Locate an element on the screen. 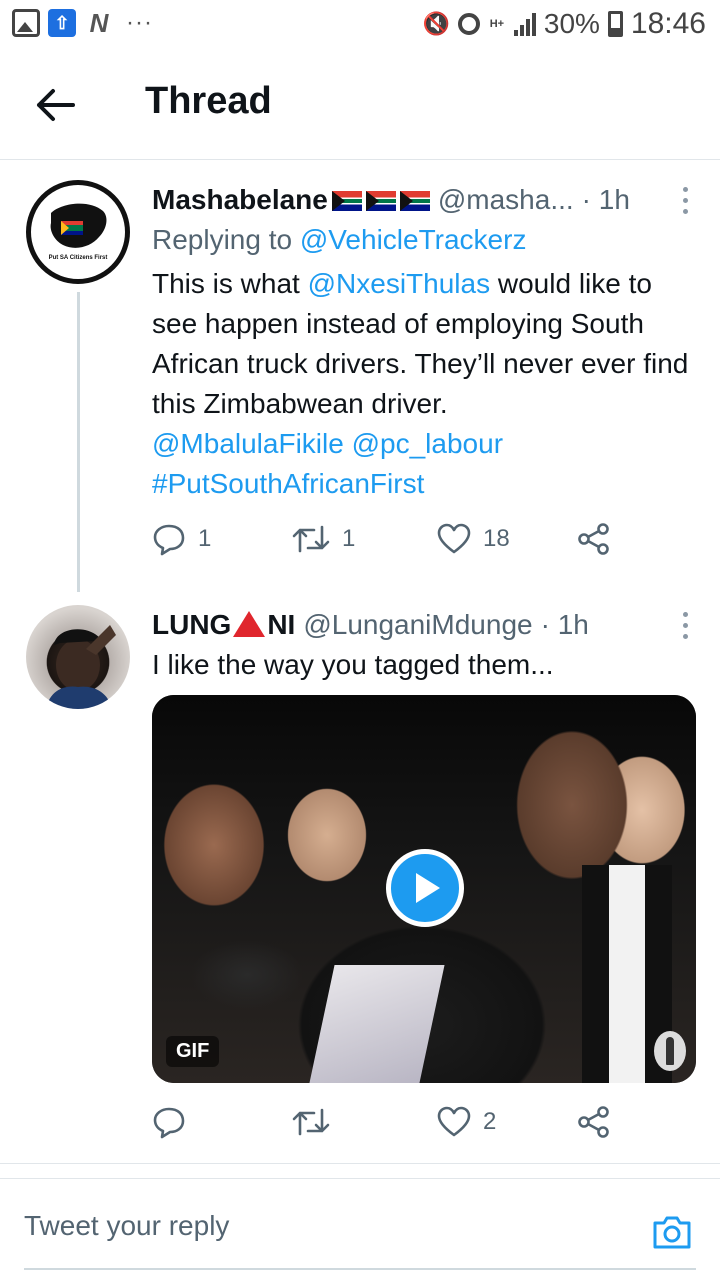  reply-button is located at coordinates (222, 1122).